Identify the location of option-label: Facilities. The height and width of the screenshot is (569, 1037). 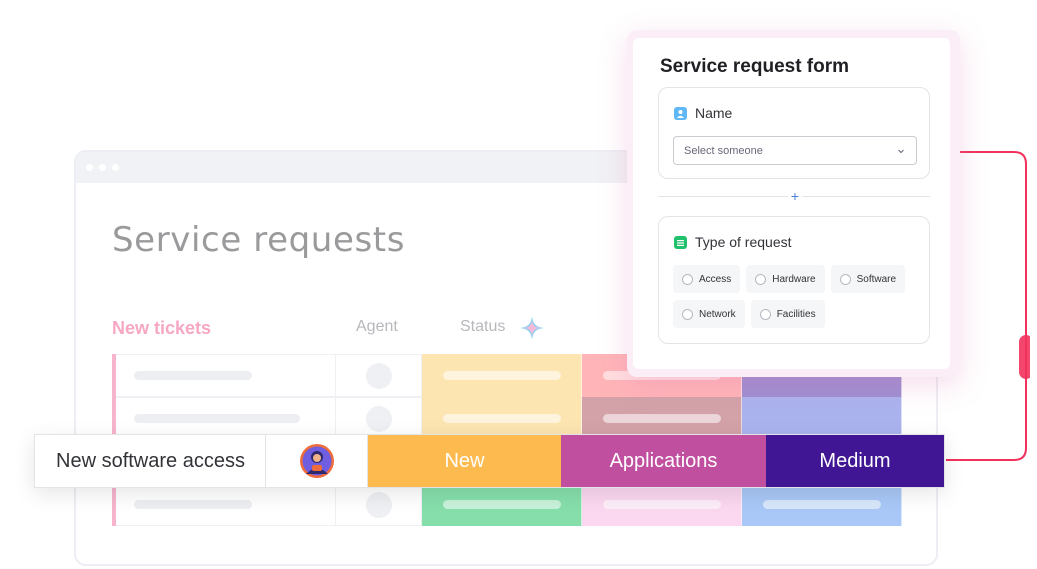
(796, 314).